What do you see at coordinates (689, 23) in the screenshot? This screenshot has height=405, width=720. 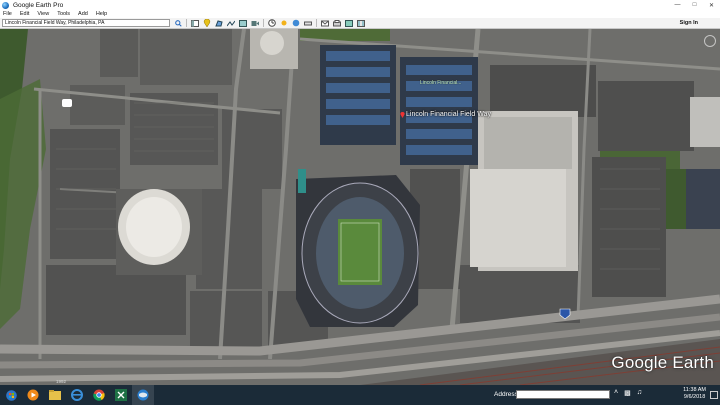 I see `sign-in-link: Sign In` at bounding box center [689, 23].